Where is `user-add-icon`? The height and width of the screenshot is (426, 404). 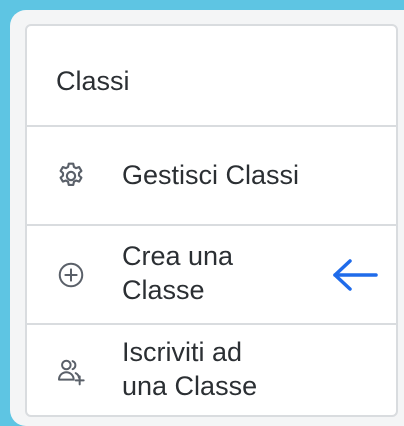
user-add-icon is located at coordinates (71, 371).